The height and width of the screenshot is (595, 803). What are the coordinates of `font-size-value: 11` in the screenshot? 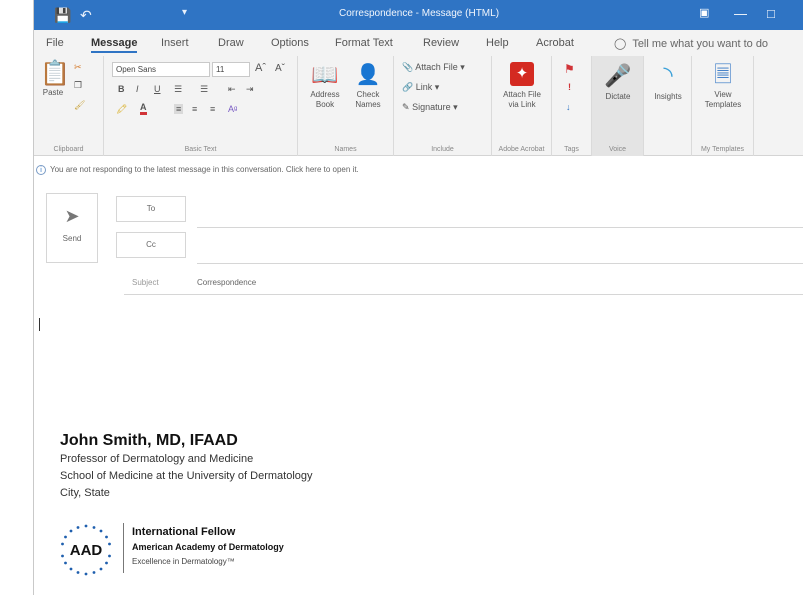 It's located at (220, 69).